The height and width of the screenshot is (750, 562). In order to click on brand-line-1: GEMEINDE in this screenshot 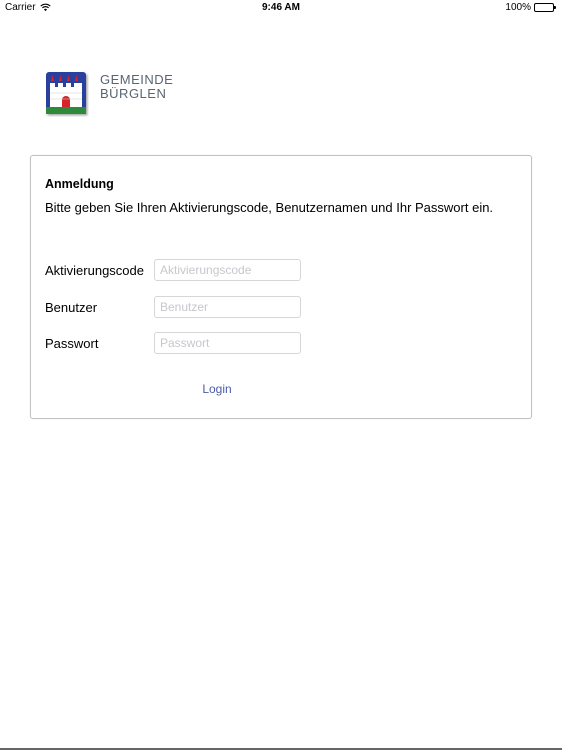, I will do `click(137, 79)`.